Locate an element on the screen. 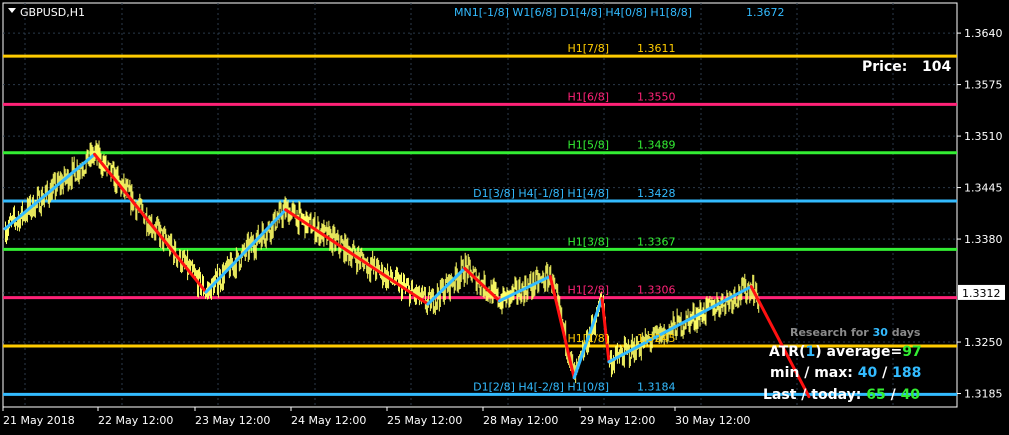 This screenshot has height=435, width=1009. level-label: H1[2/8] is located at coordinates (588, 290).